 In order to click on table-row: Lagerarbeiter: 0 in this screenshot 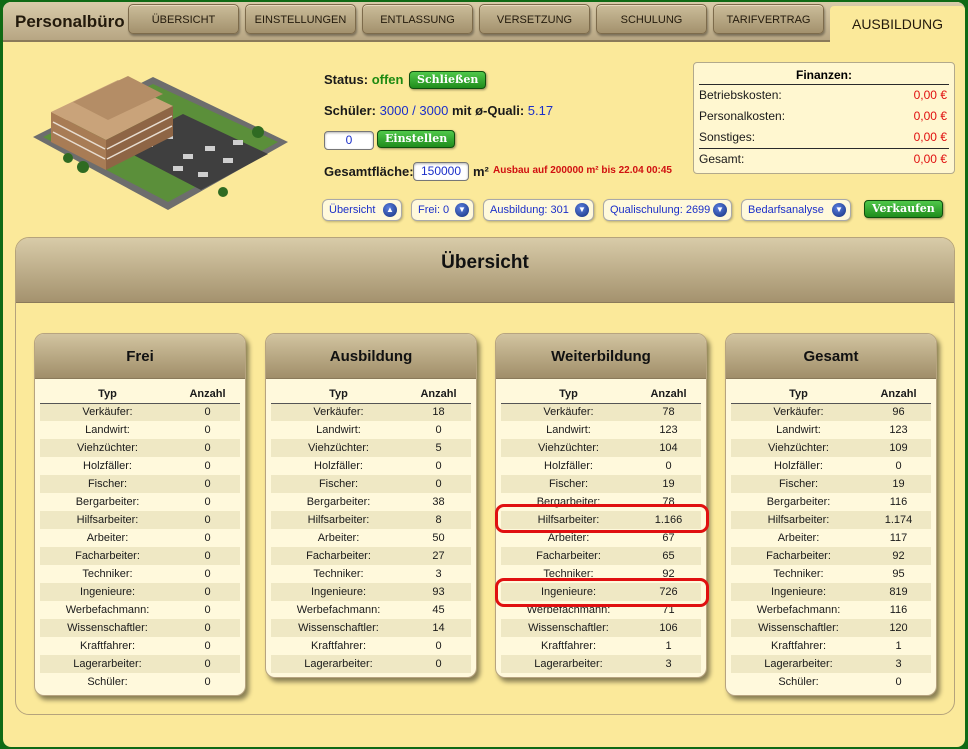, I will do `click(371, 664)`.